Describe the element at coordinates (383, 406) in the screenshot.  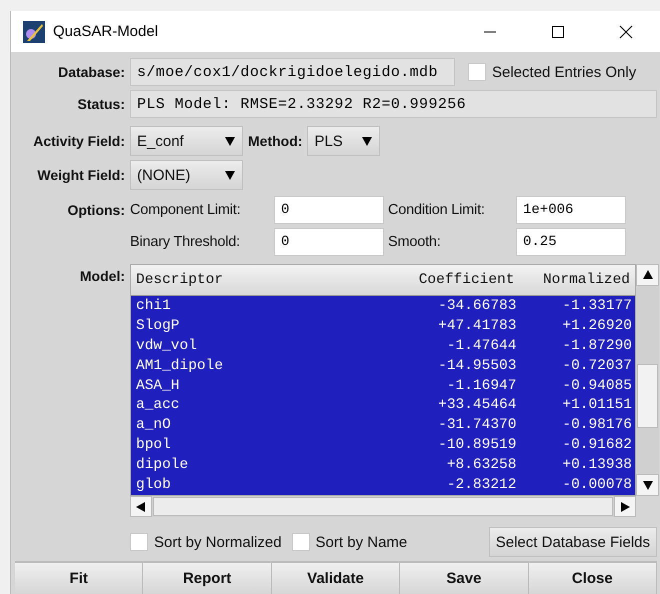
I see `table-row: a_acc +33.45464 +1.01151` at that location.